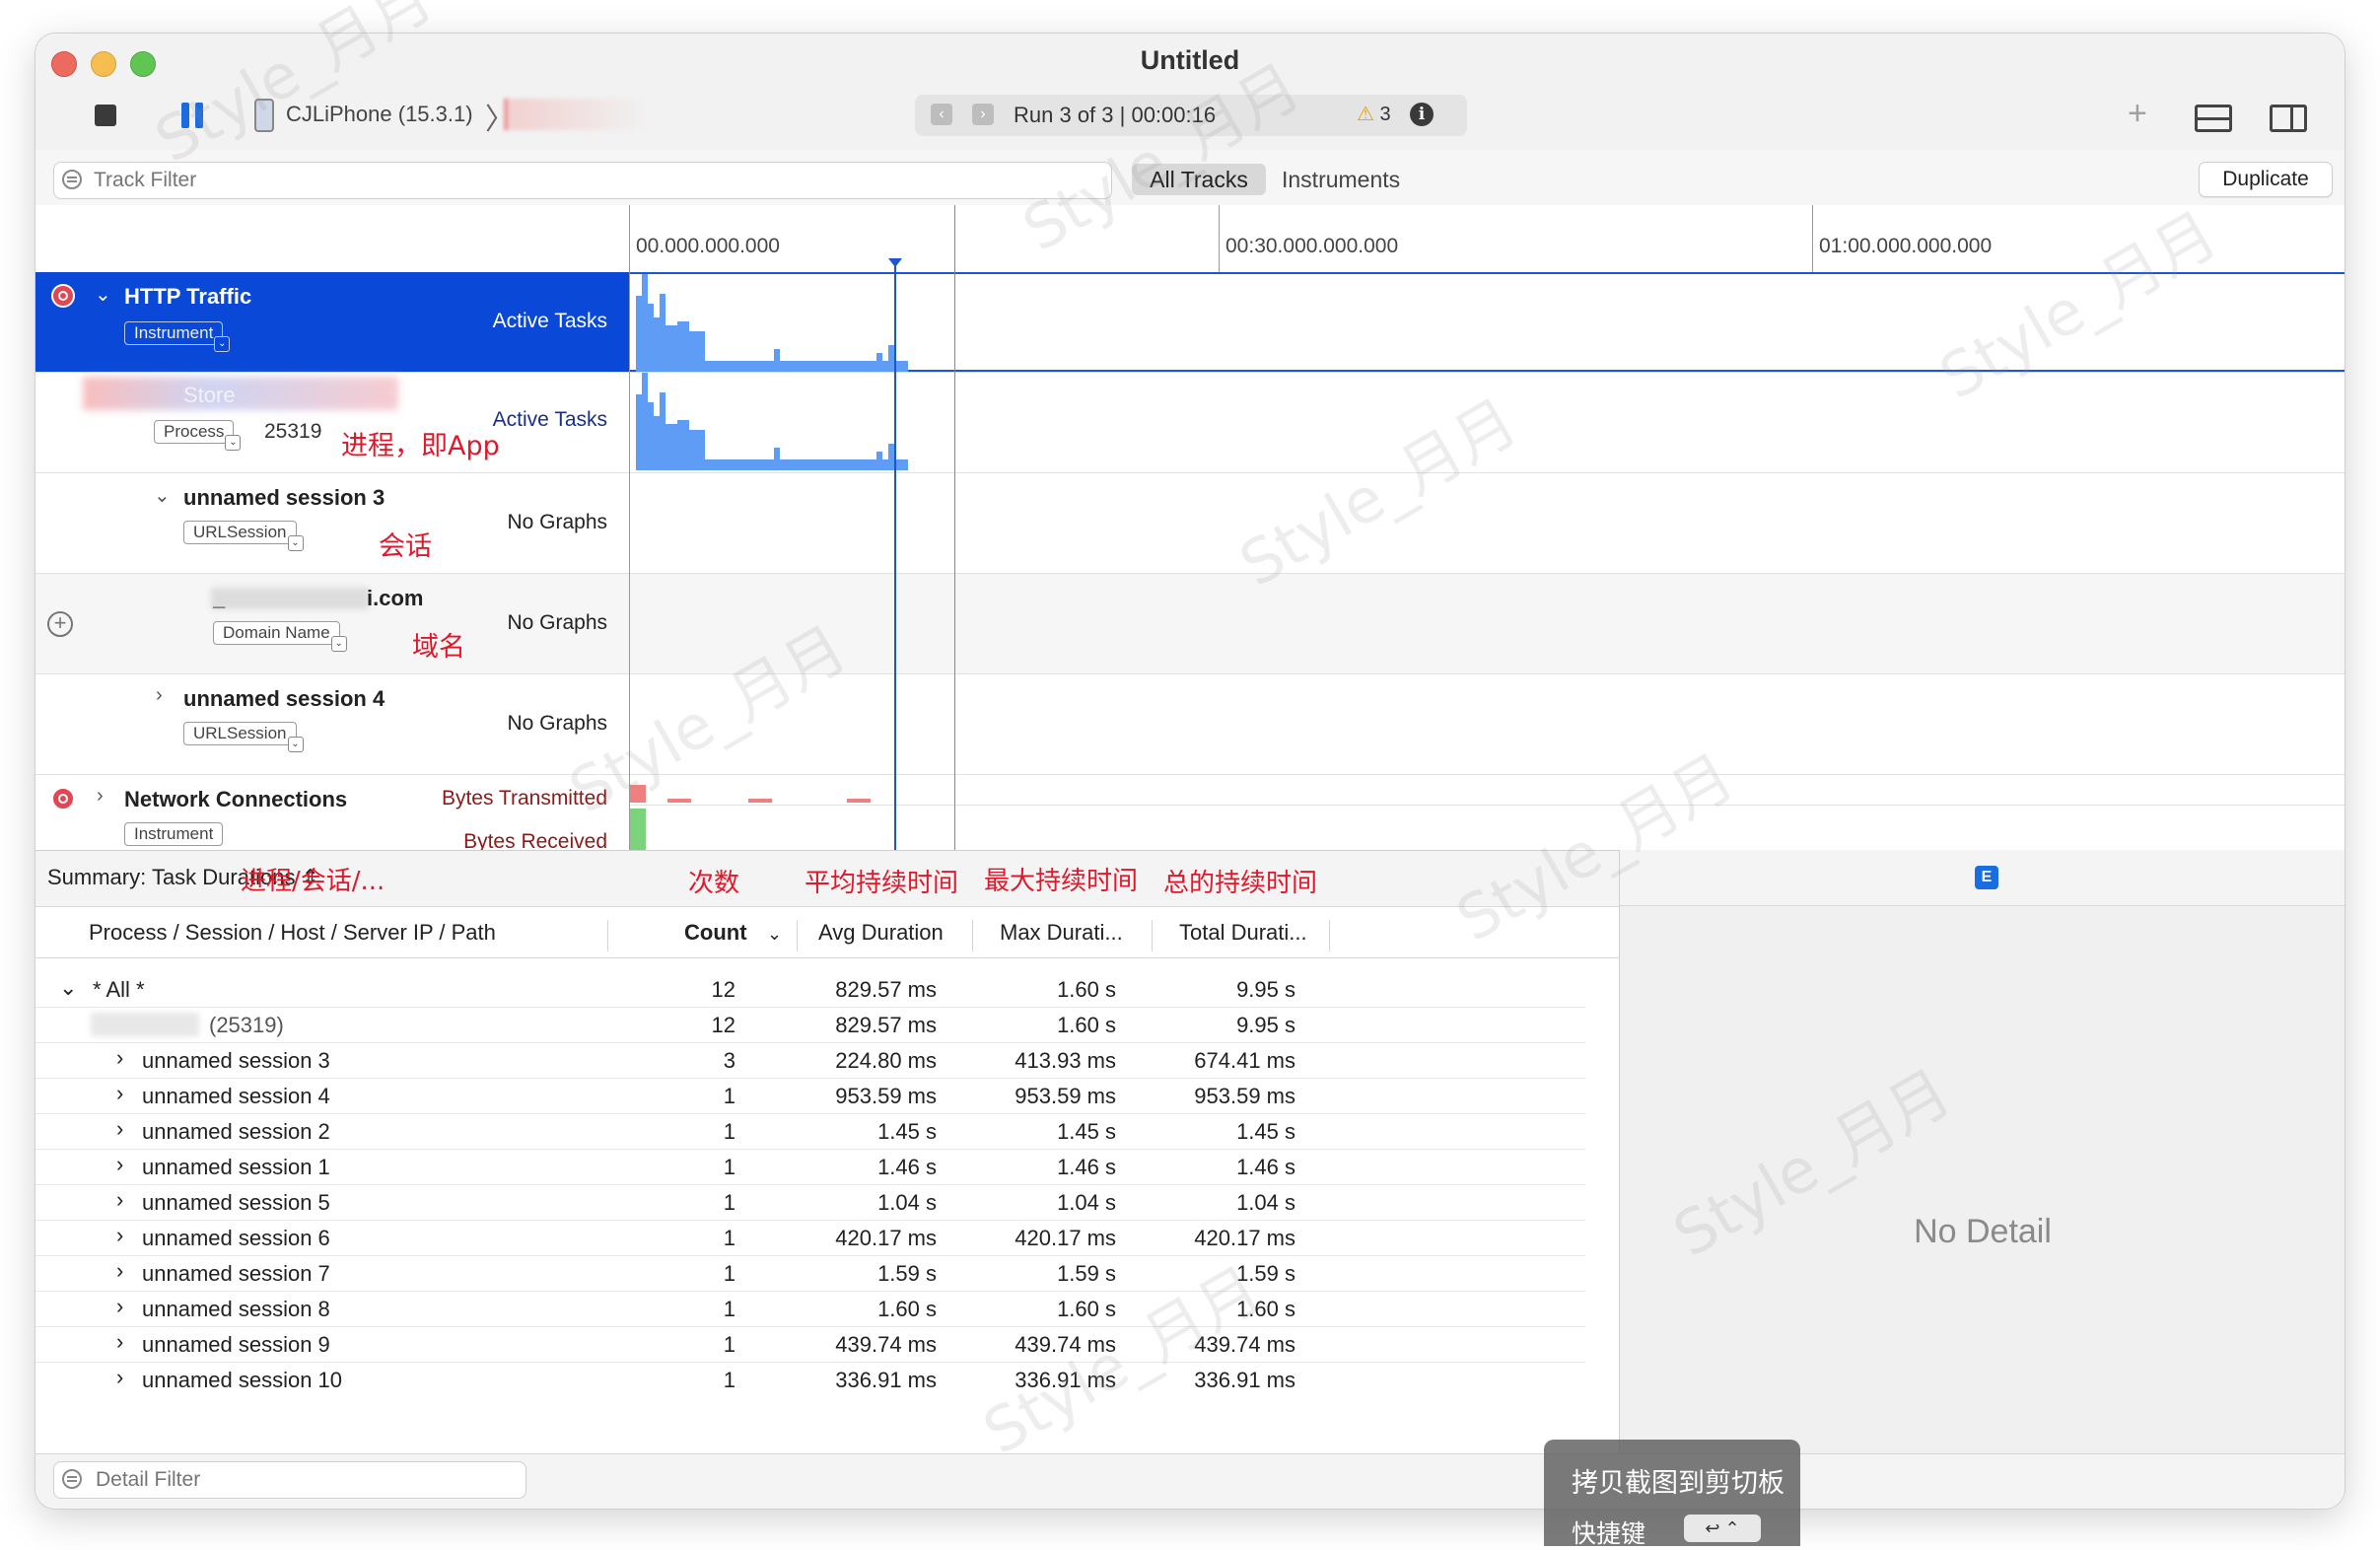  What do you see at coordinates (895, 554) in the screenshot?
I see `playhead` at bounding box center [895, 554].